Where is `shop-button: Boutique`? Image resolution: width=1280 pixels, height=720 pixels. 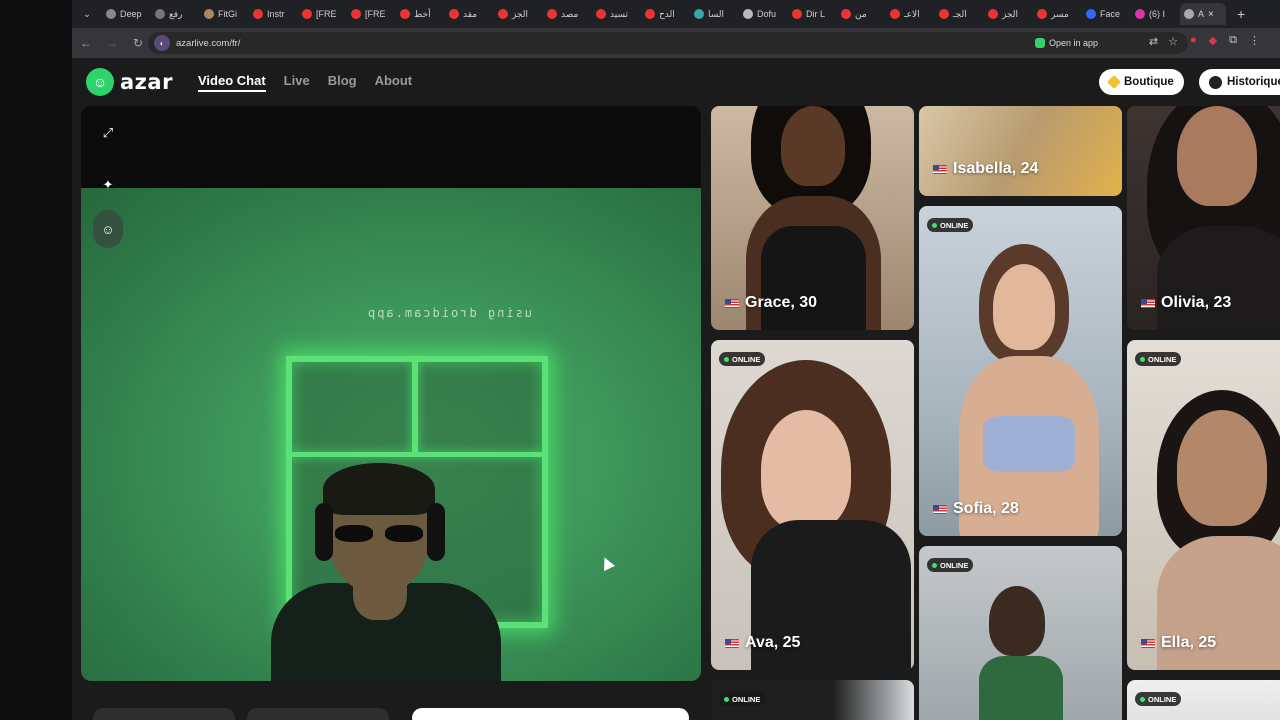 shop-button: Boutique is located at coordinates (1141, 82).